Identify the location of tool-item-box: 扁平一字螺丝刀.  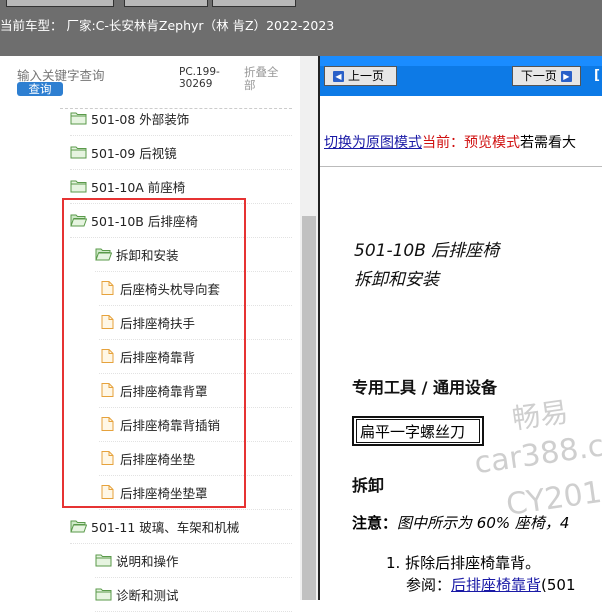
(418, 431).